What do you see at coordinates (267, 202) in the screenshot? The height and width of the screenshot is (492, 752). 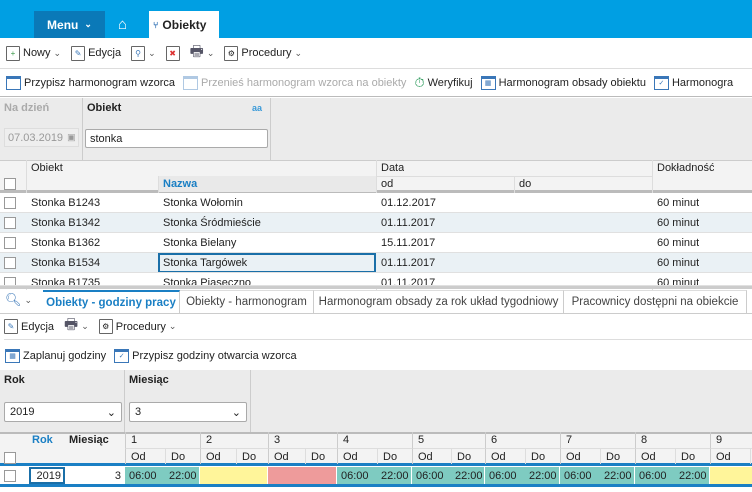 I see `cell-name: Stonka Wołomin` at bounding box center [267, 202].